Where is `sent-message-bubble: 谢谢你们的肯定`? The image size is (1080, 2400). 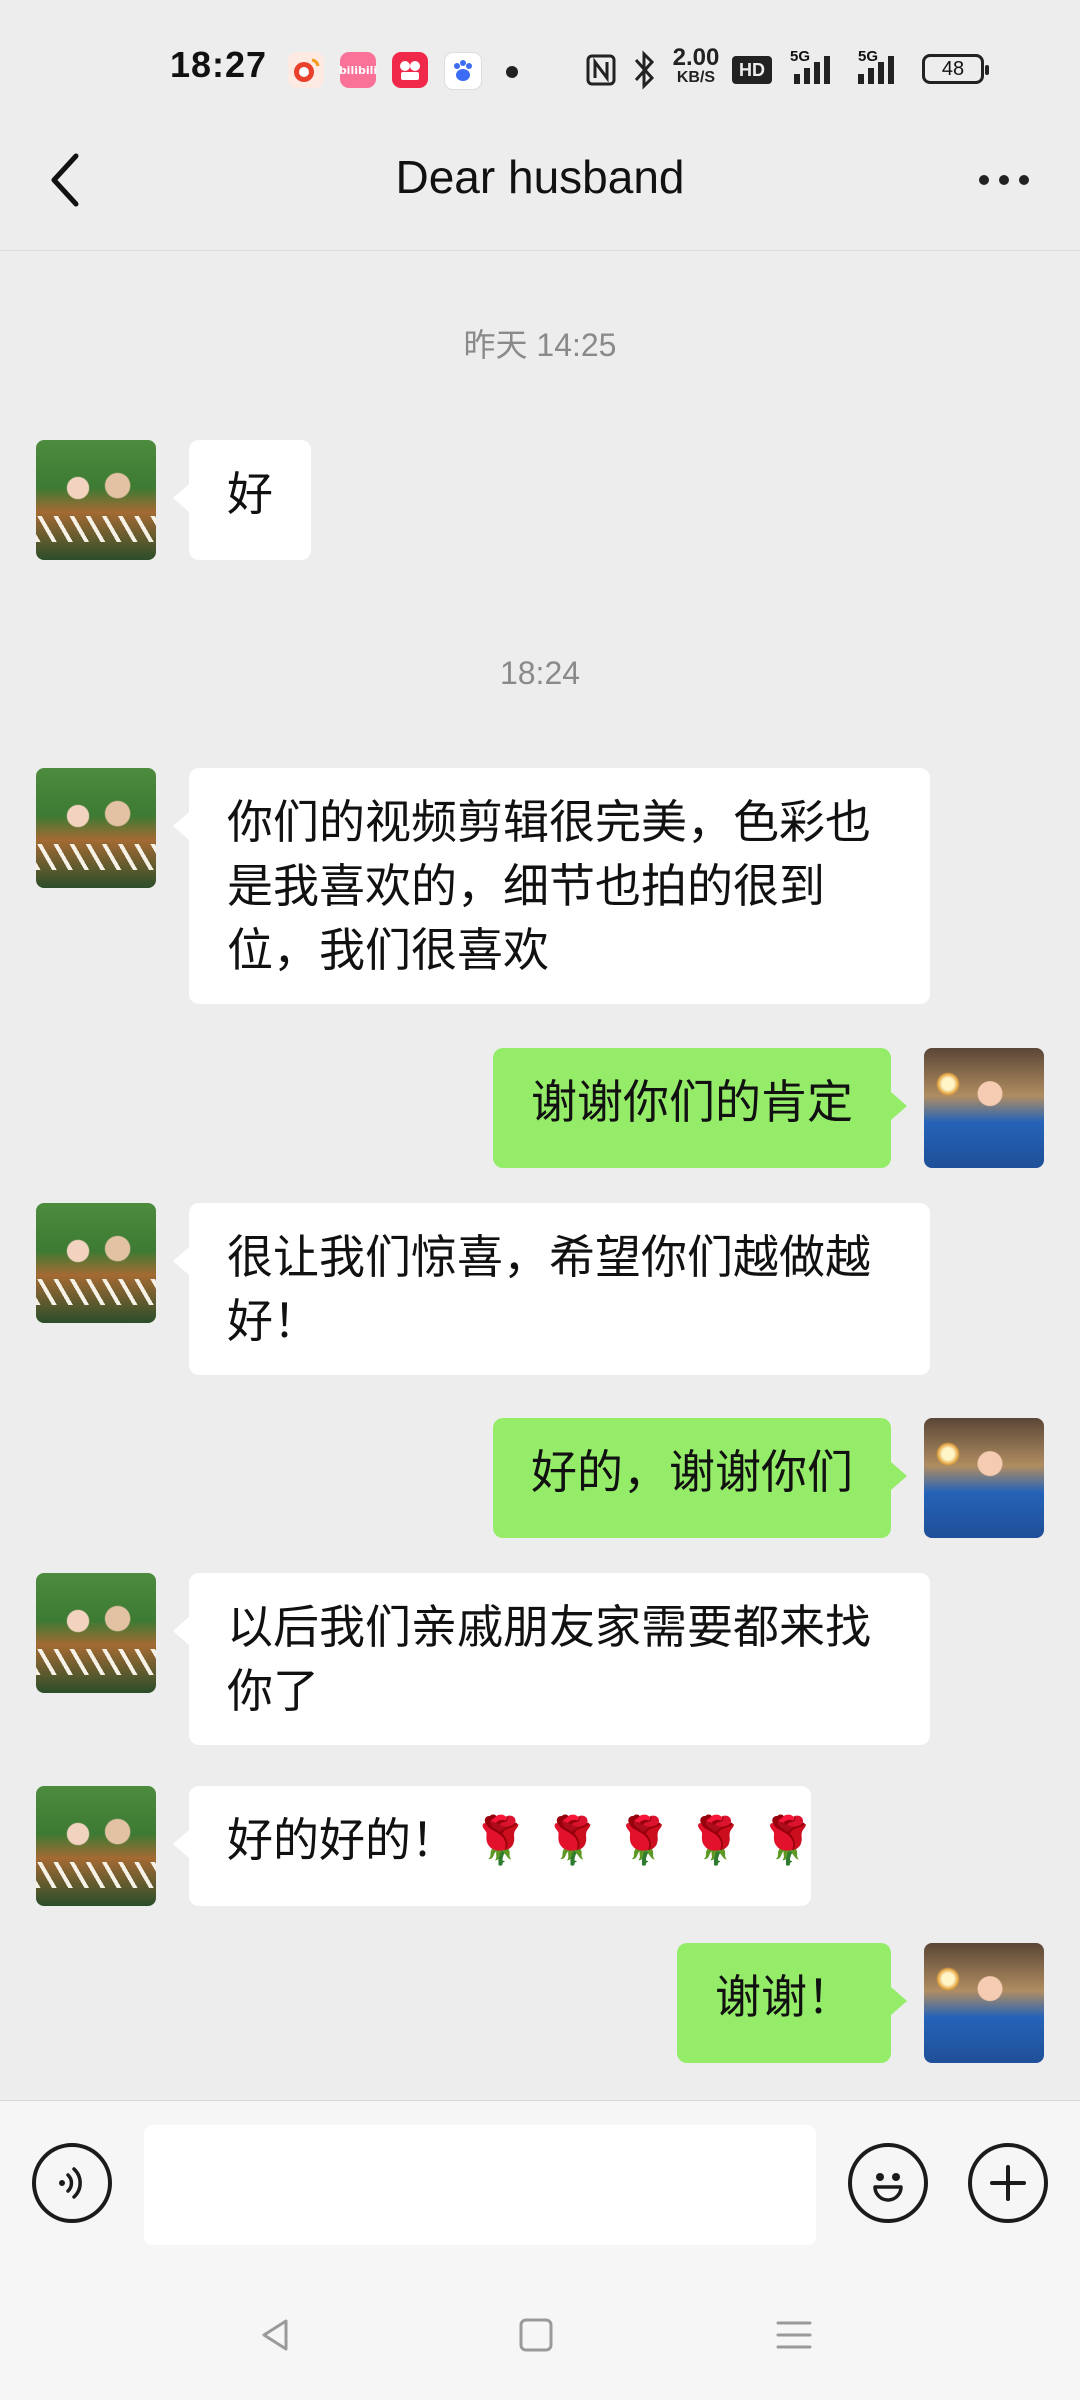 sent-message-bubble: 谢谢你们的肯定 is located at coordinates (700, 1108).